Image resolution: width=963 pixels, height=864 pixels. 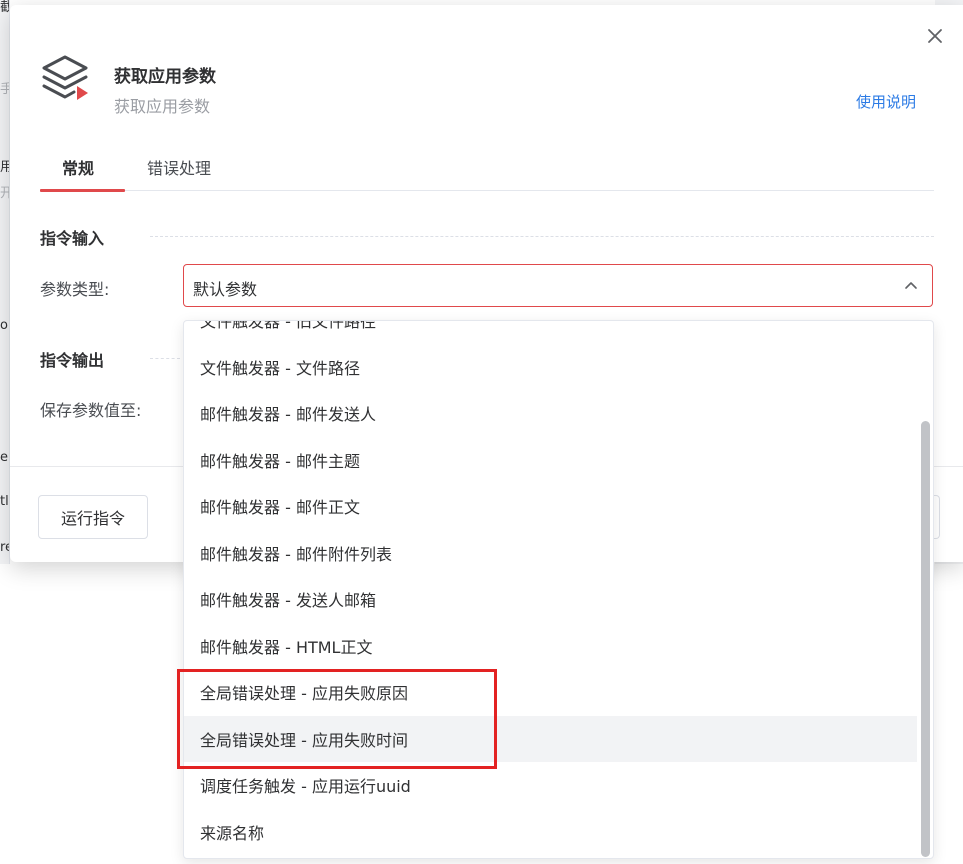 I want to click on run-command-button: 运行指令, so click(x=93, y=517).